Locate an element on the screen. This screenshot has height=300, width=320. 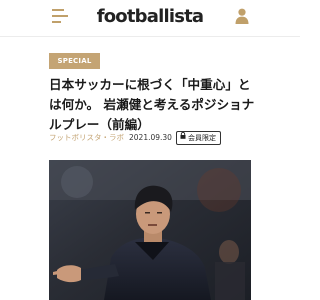
article-category: フットボリスタ・ラボ is located at coordinates (86, 138).